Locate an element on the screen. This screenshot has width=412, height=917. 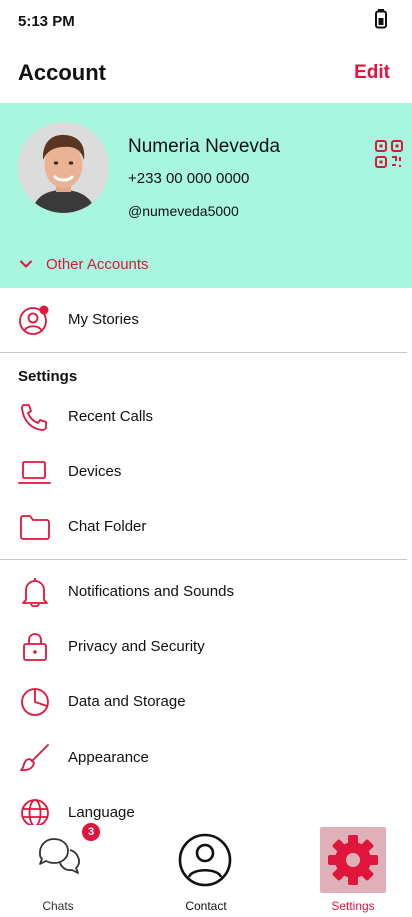
appearance-item: Appearance is located at coordinates (206, 758).